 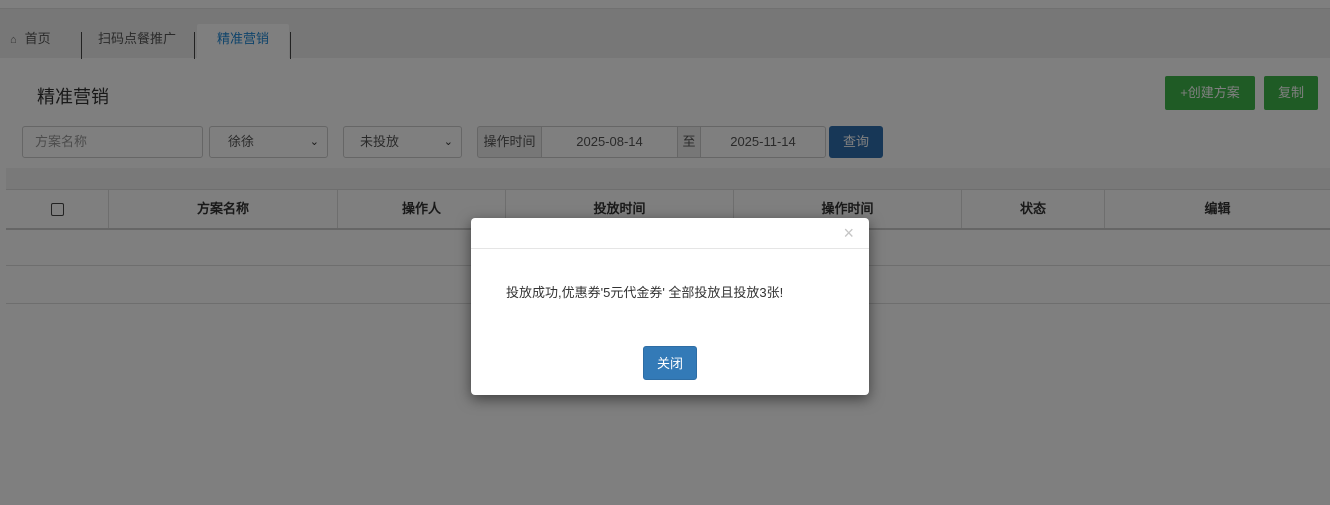 What do you see at coordinates (670, 363) in the screenshot?
I see `close-button: 关闭` at bounding box center [670, 363].